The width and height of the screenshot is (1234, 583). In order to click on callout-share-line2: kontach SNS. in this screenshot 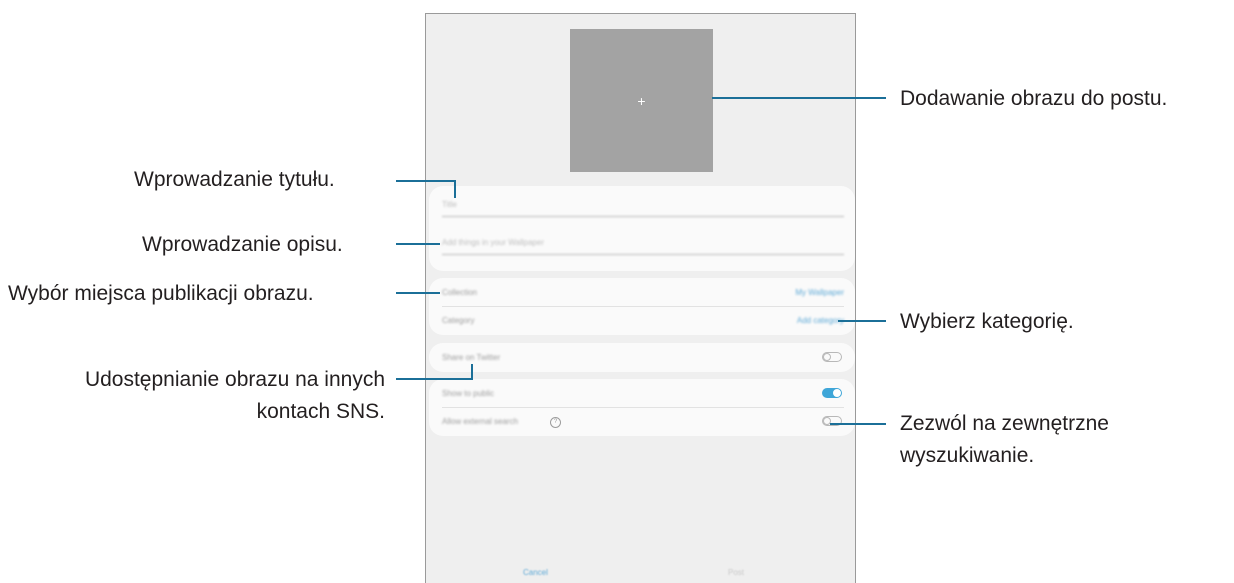, I will do `click(320, 411)`.